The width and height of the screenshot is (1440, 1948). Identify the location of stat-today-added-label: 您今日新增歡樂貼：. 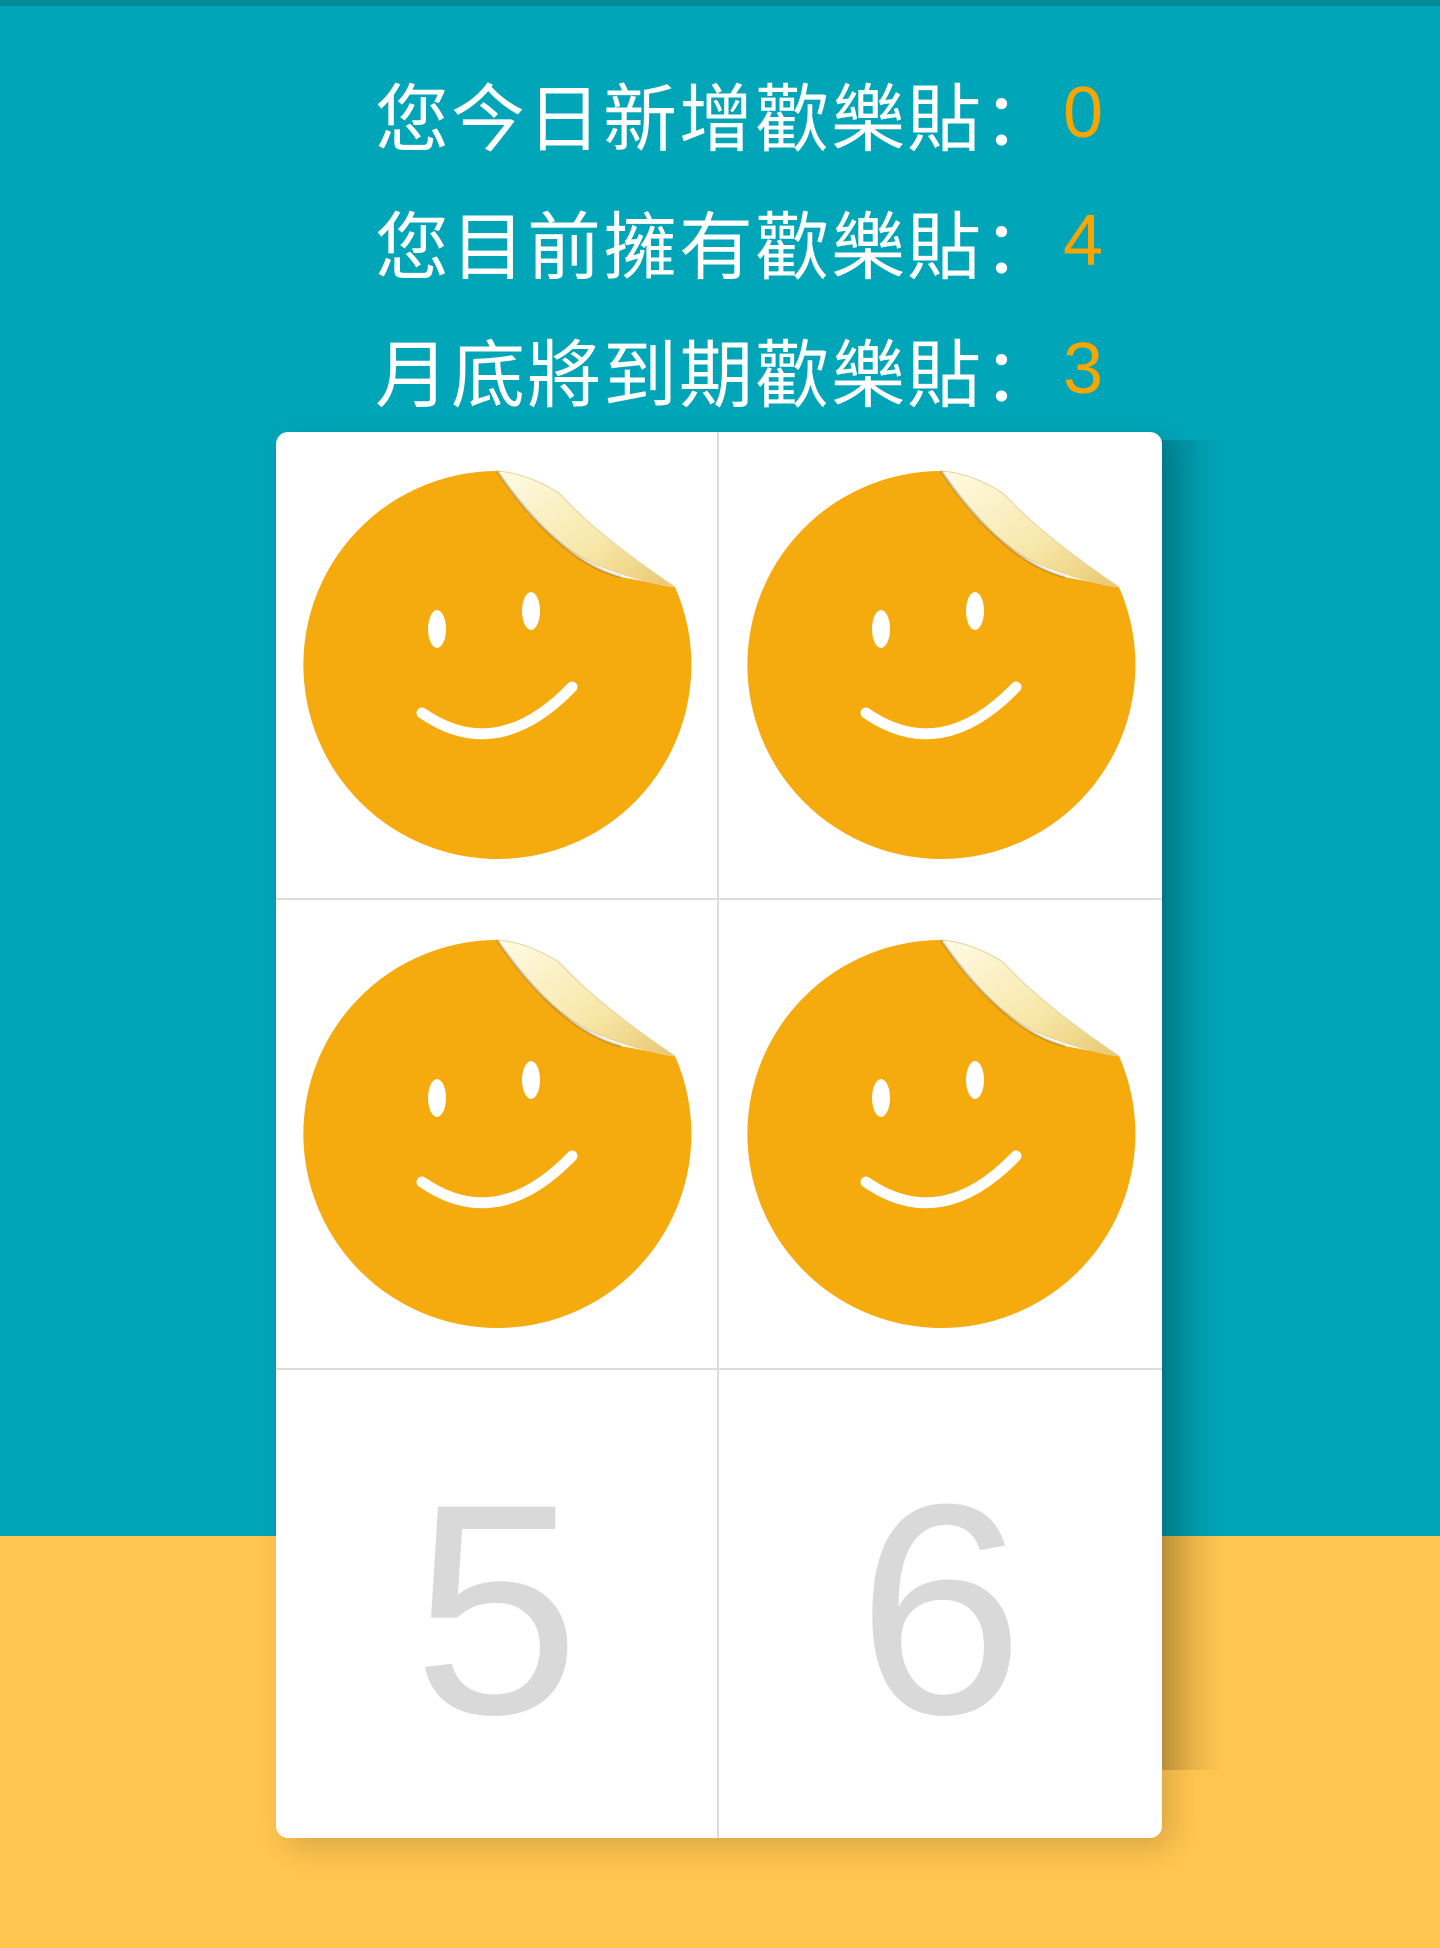
(717, 119).